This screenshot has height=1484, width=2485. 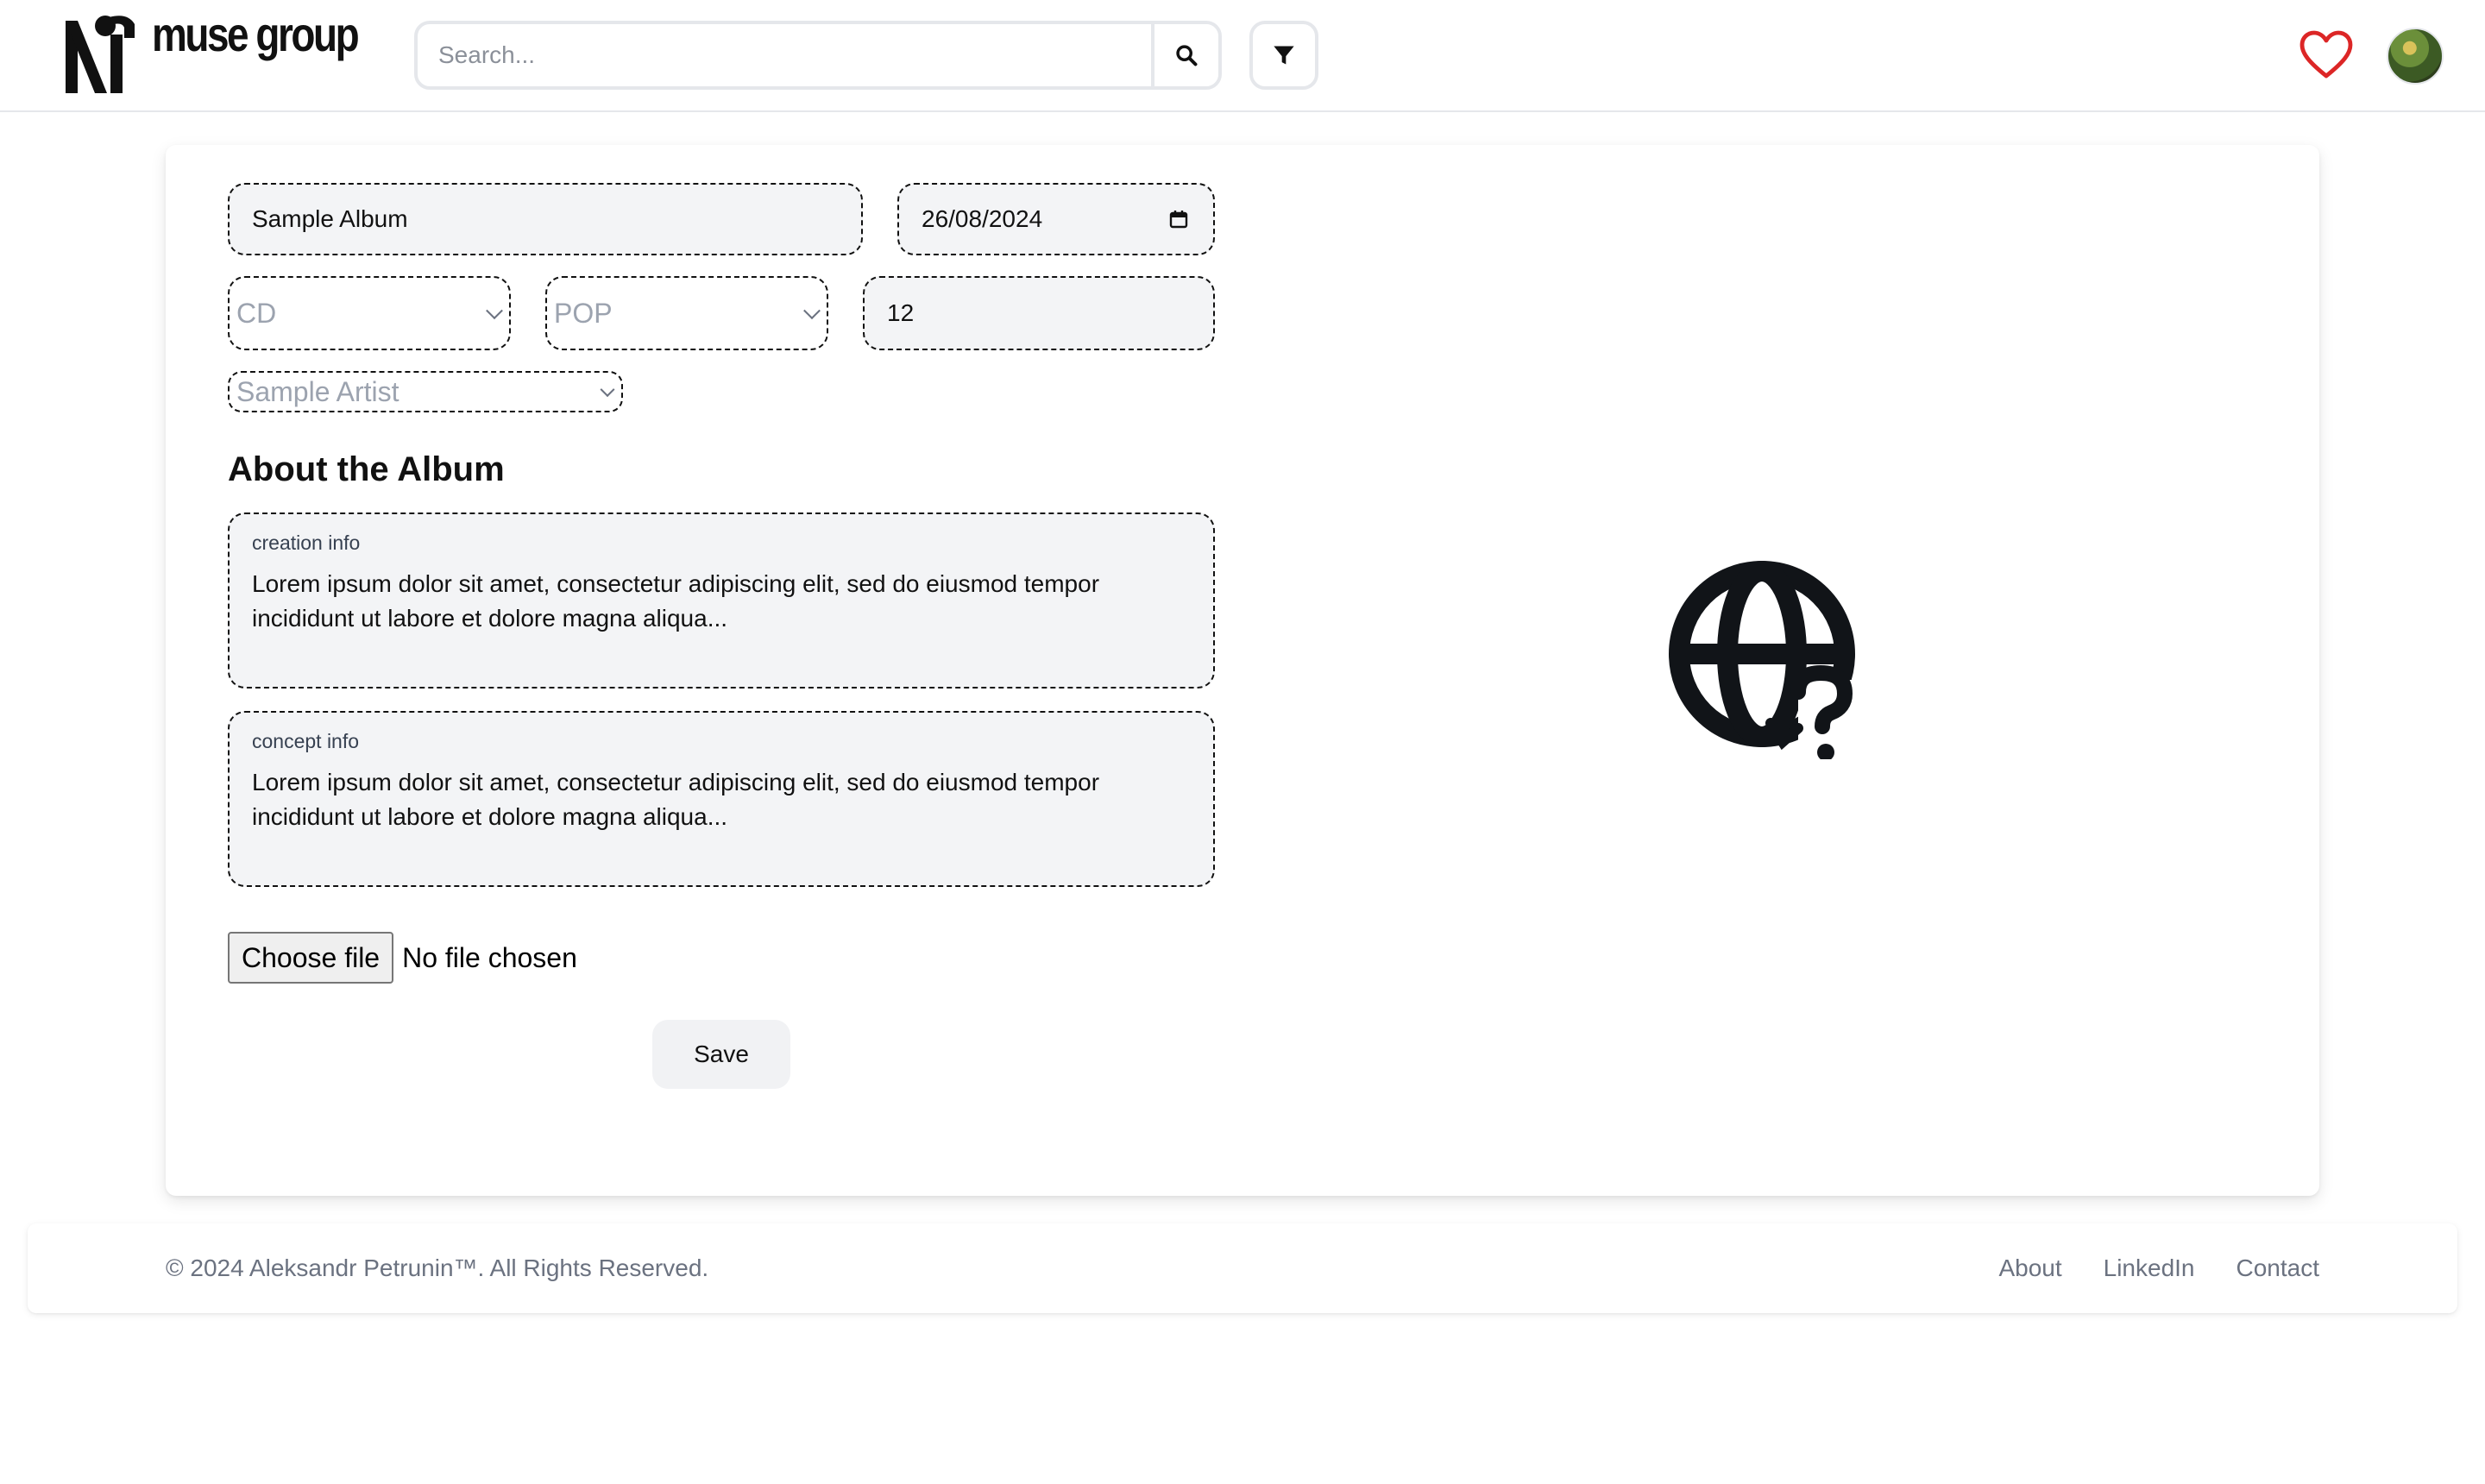 I want to click on artist-select-value: Sample Artist, so click(x=317, y=391).